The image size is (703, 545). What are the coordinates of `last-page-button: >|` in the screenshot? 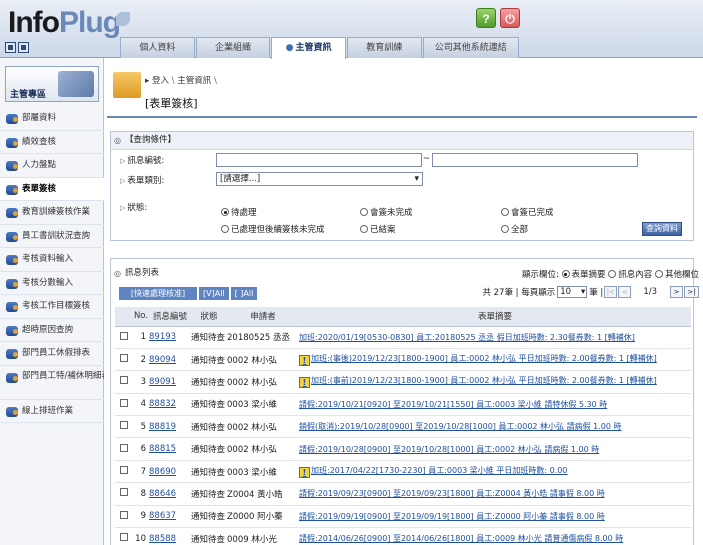 It's located at (691, 292).